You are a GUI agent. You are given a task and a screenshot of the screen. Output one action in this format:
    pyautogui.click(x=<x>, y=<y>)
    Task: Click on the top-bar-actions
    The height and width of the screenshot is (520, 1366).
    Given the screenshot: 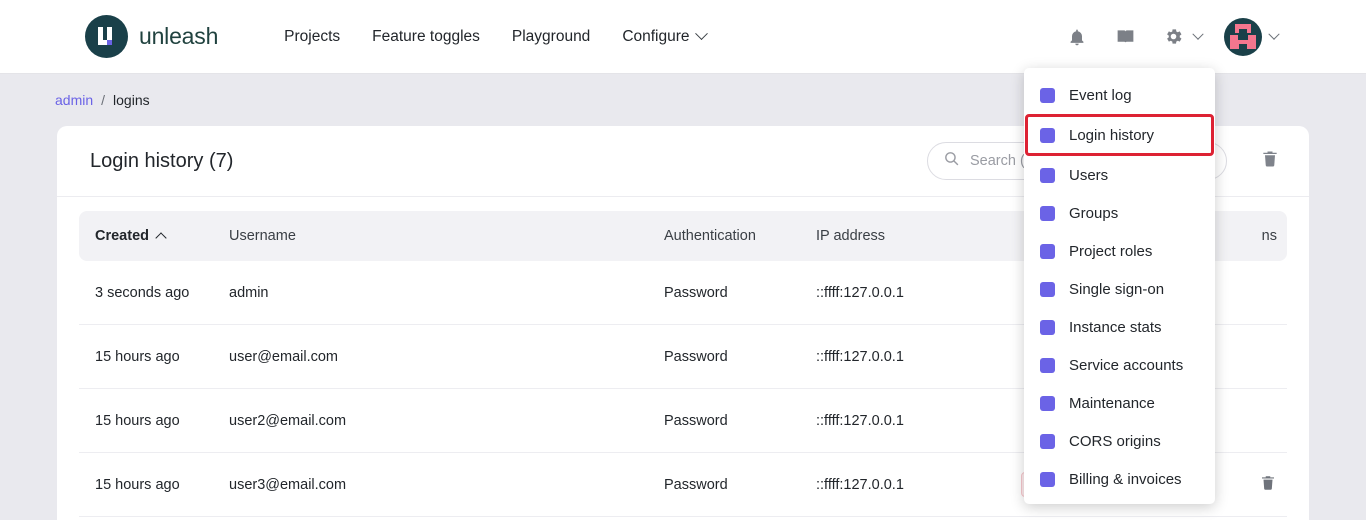 What is the action you would take?
    pyautogui.click(x=1172, y=36)
    